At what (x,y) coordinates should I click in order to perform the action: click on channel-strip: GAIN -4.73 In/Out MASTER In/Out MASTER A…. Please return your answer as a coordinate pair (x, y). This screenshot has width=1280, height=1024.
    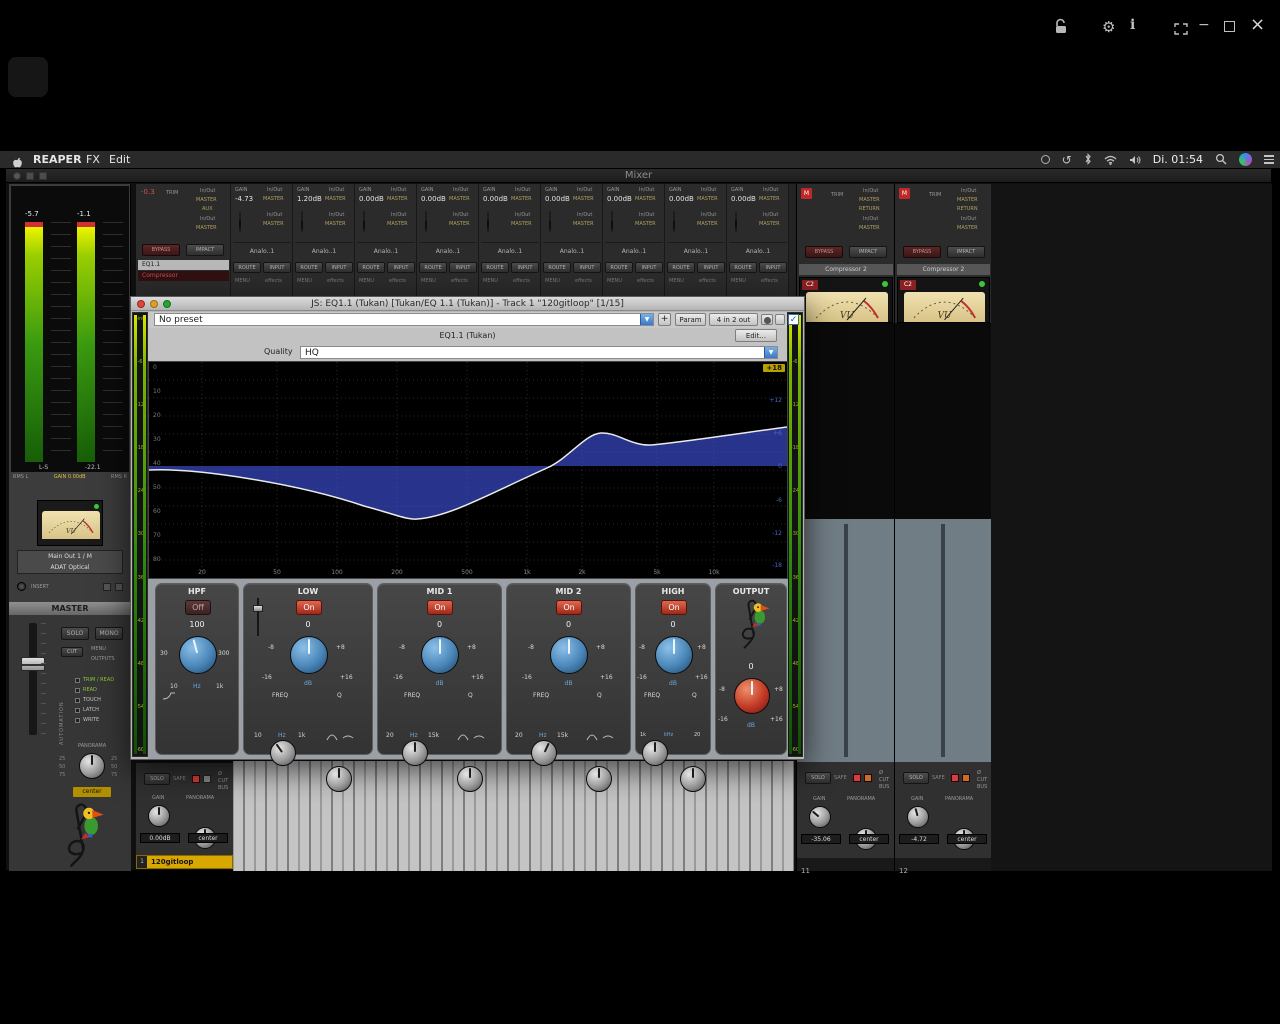
    Looking at the image, I should click on (262, 240).